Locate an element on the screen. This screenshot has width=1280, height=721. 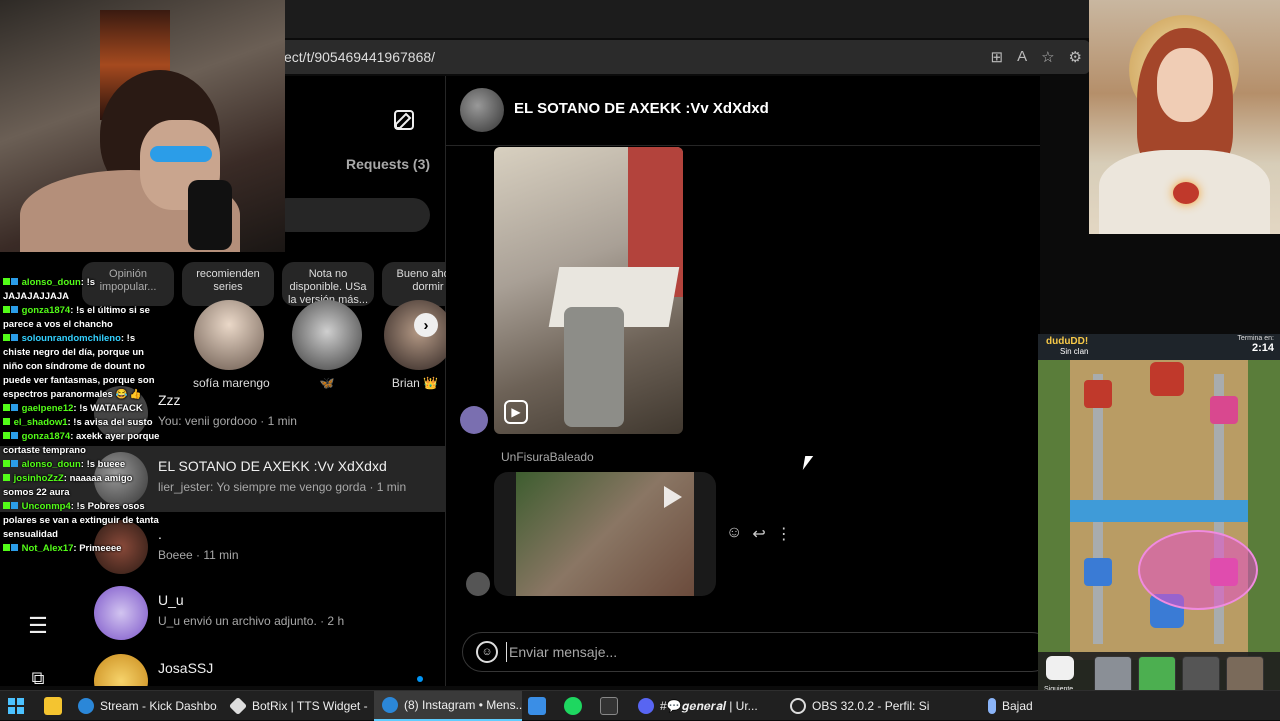
search-input is located at coordinates (350, 215).